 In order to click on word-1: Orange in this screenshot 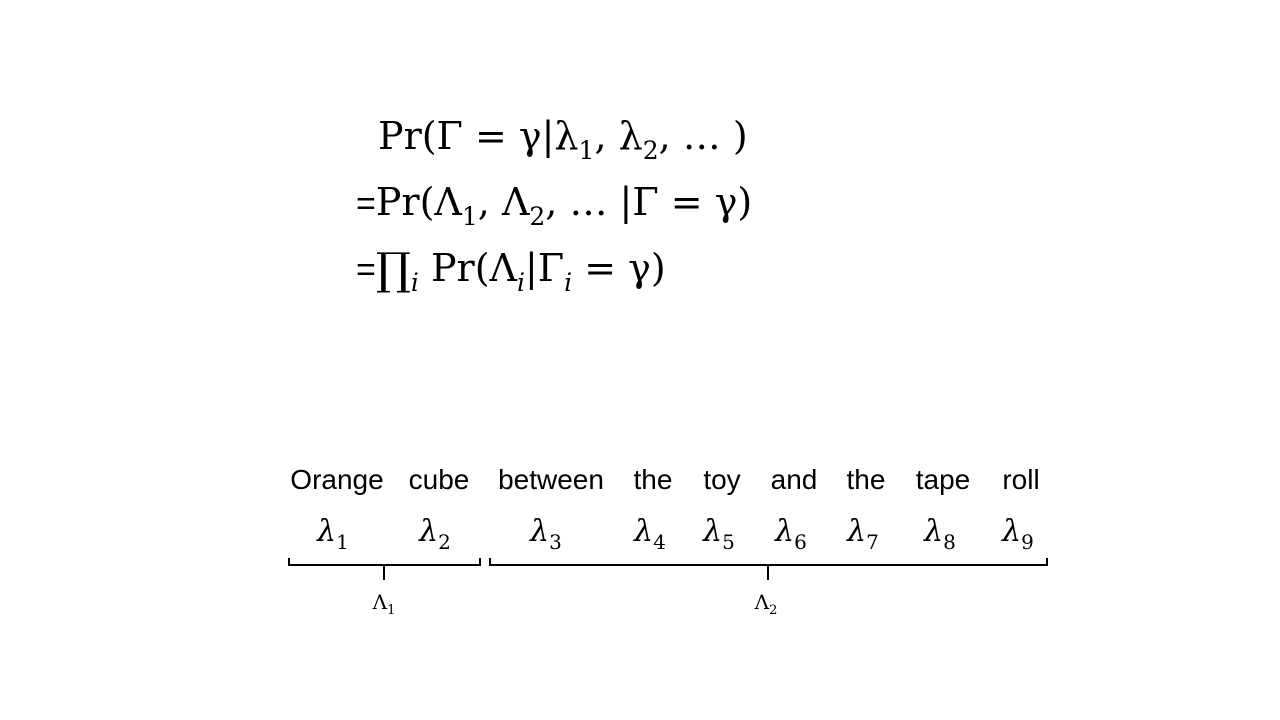, I will do `click(337, 479)`.